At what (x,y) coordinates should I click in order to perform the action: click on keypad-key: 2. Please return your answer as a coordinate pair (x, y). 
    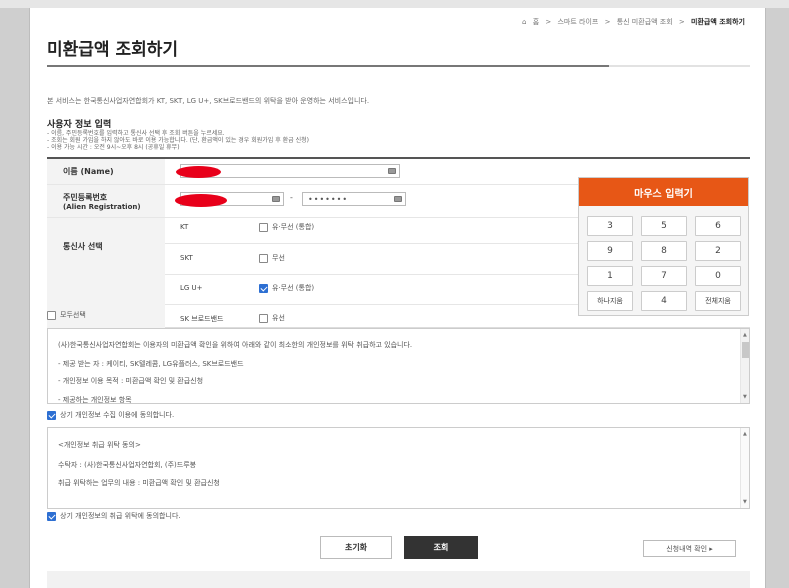
    Looking at the image, I should click on (718, 251).